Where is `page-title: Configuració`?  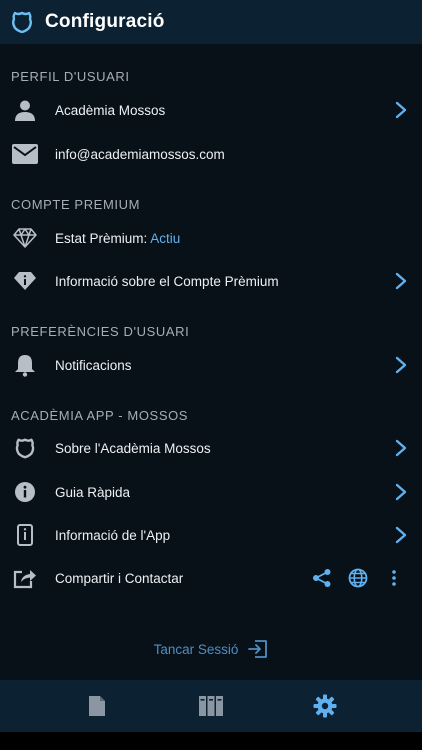
page-title: Configuració is located at coordinates (105, 21).